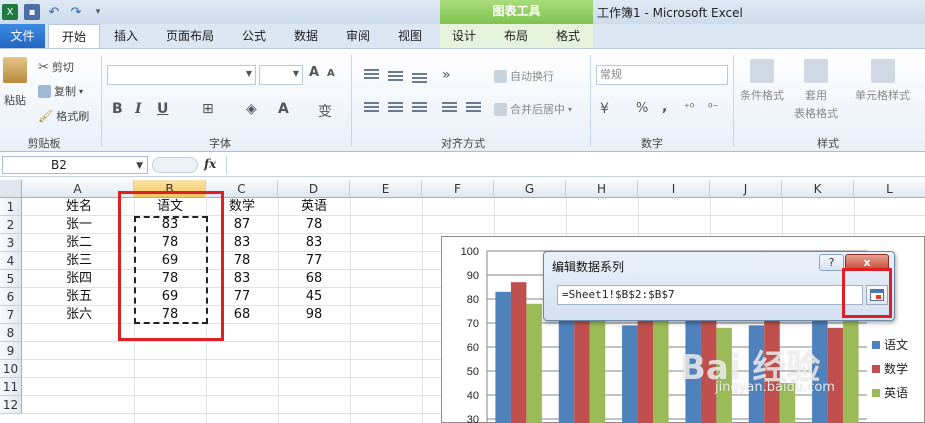 The width and height of the screenshot is (925, 423). What do you see at coordinates (56, 67) in the screenshot?
I see `cut-button: ✂ 剪切` at bounding box center [56, 67].